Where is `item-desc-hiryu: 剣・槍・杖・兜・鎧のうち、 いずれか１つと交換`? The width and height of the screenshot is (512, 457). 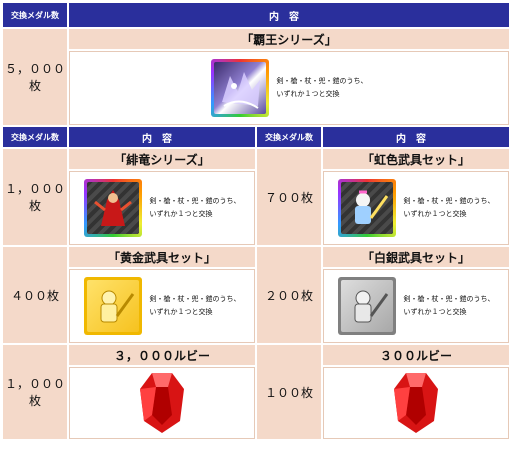
item-desc-hiryu: 剣・槍・杖・兜・鎧のうち、 いずれか１つと交換 is located at coordinates (195, 207).